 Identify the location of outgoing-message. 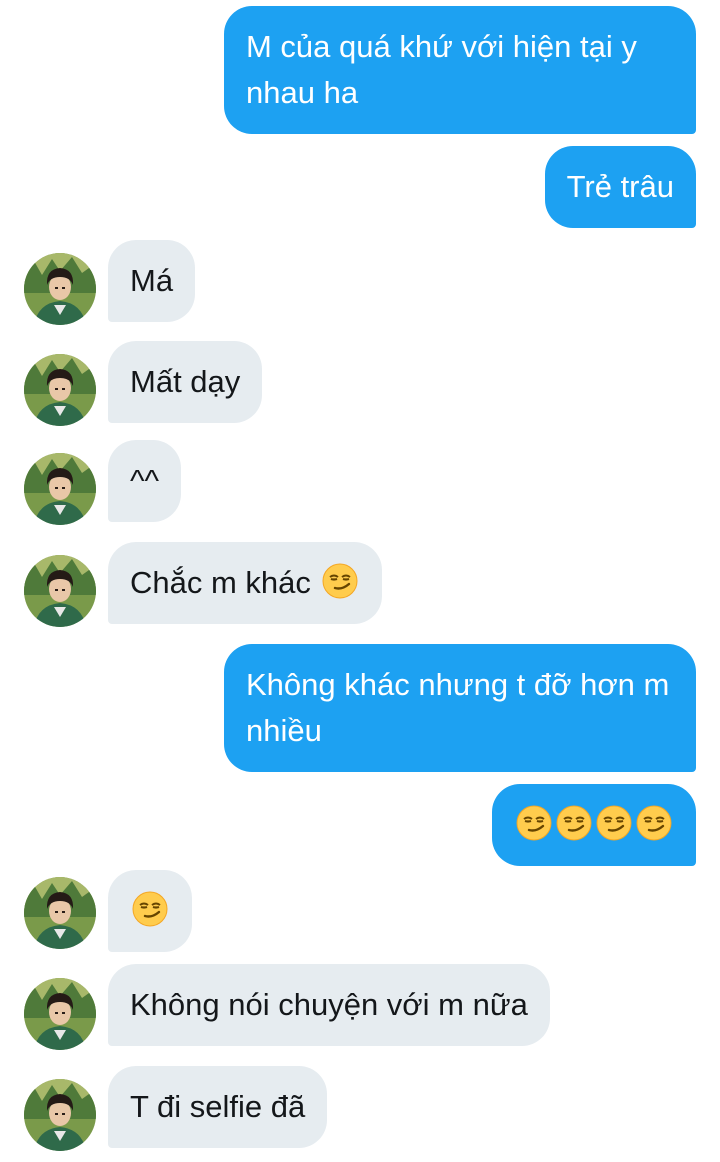
(594, 825).